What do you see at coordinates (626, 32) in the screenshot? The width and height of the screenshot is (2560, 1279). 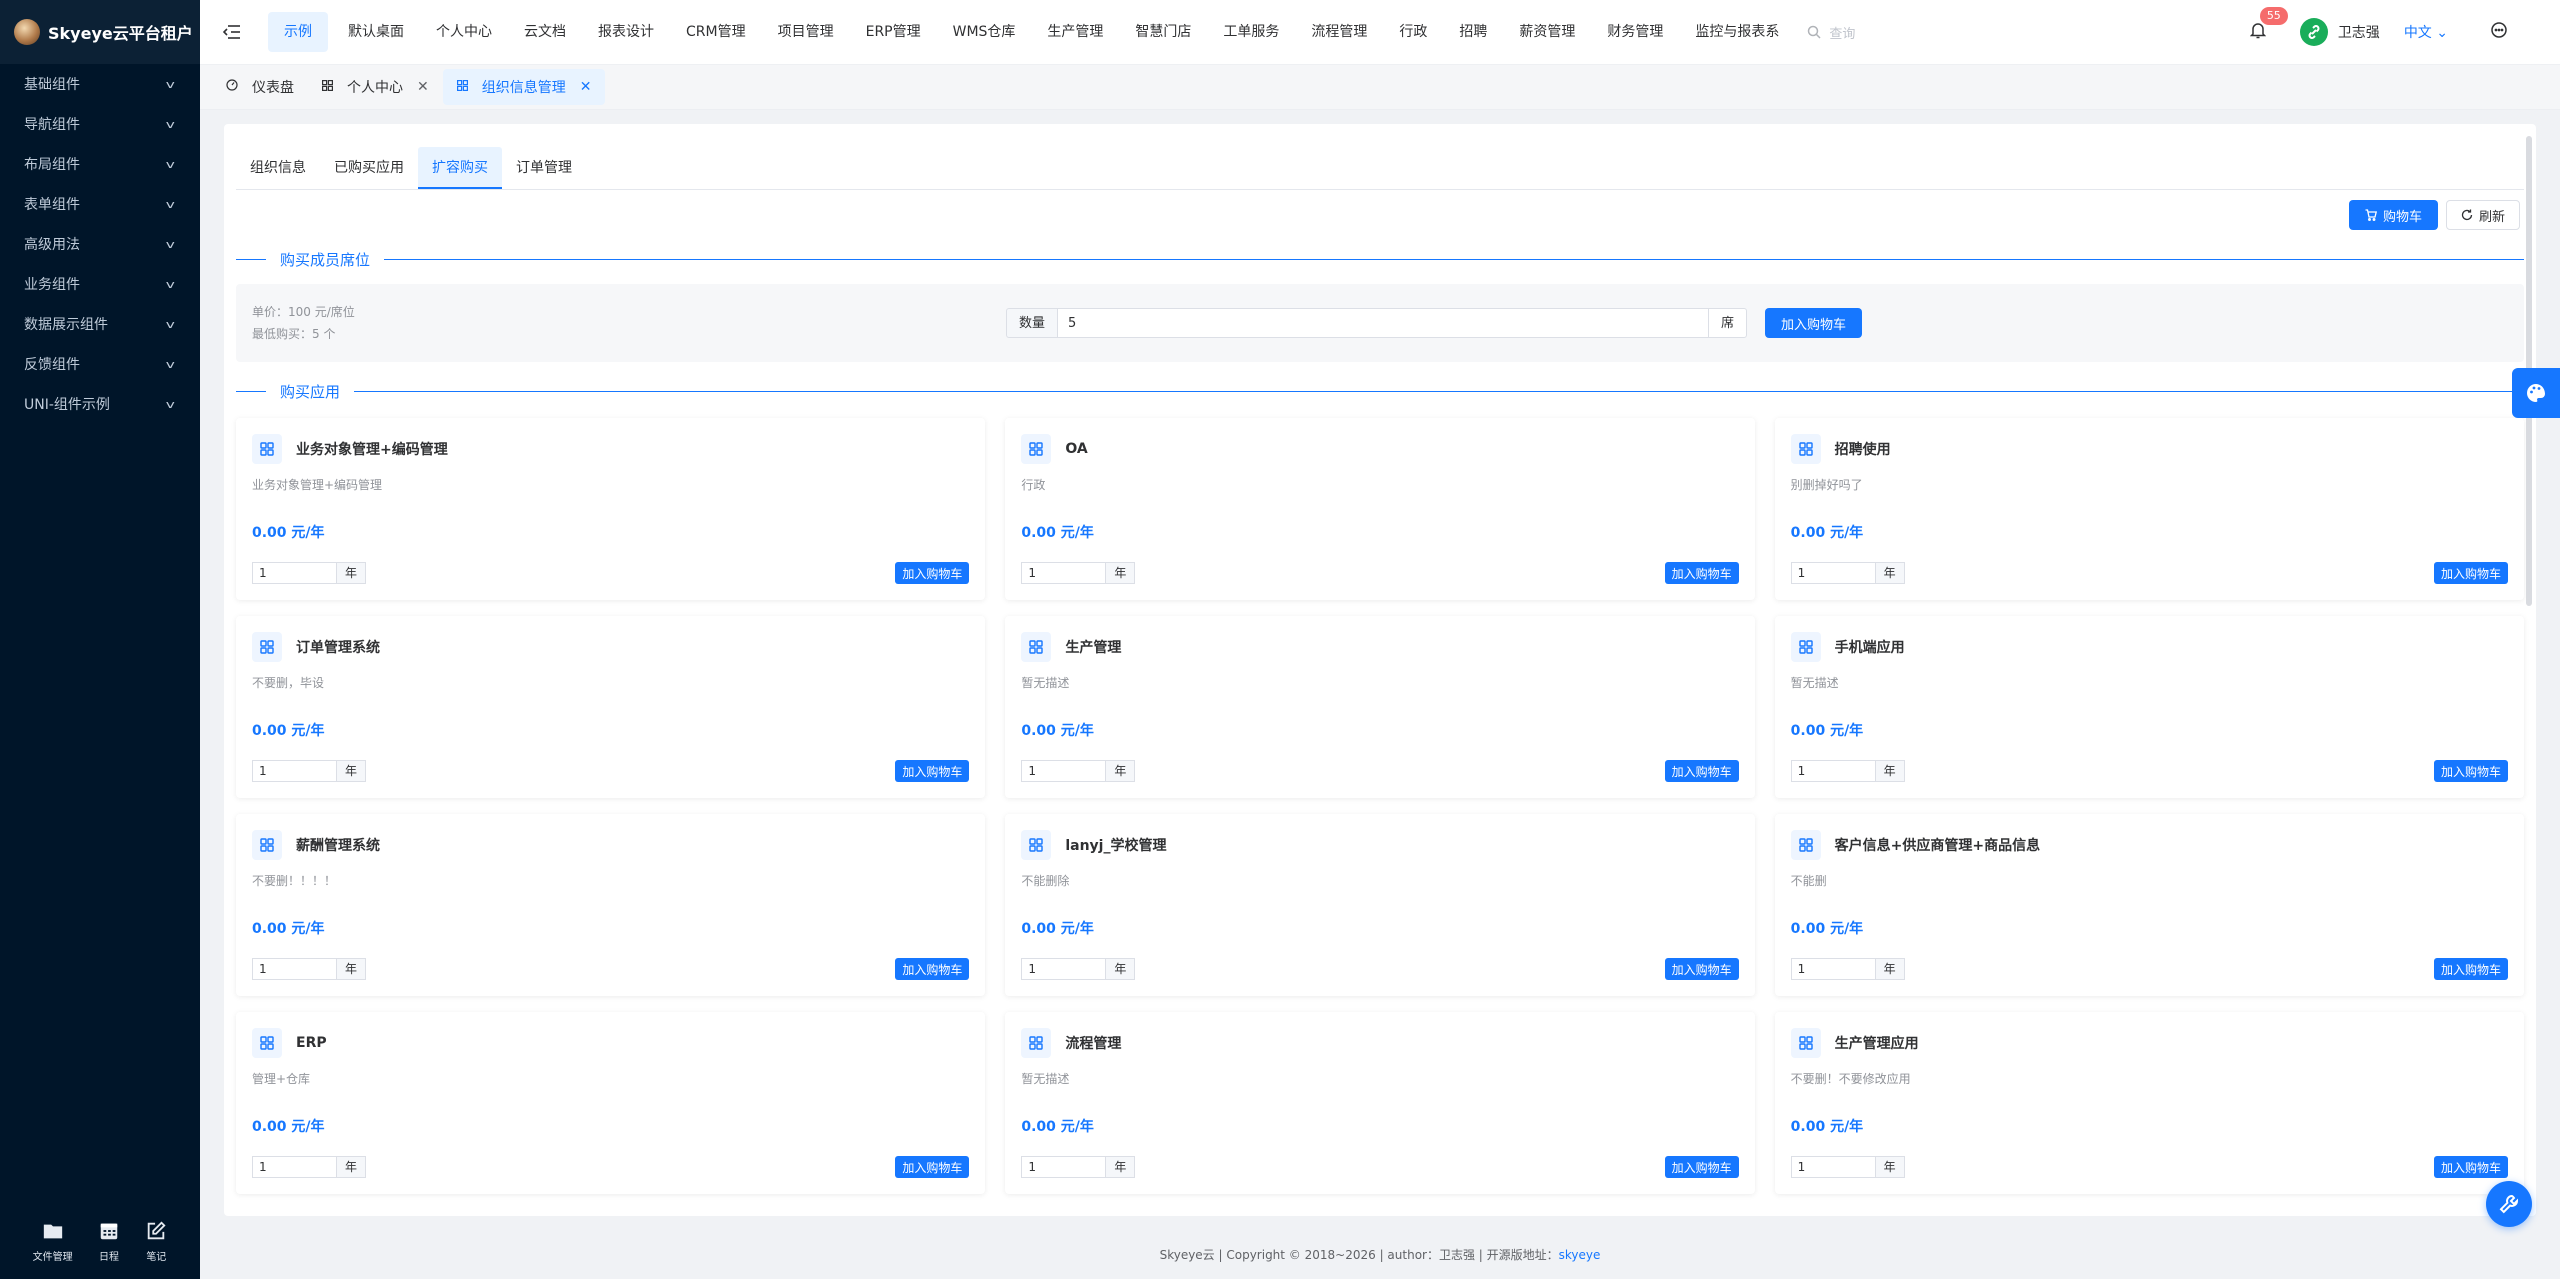 I see `top-nav-item: 报表设计` at bounding box center [626, 32].